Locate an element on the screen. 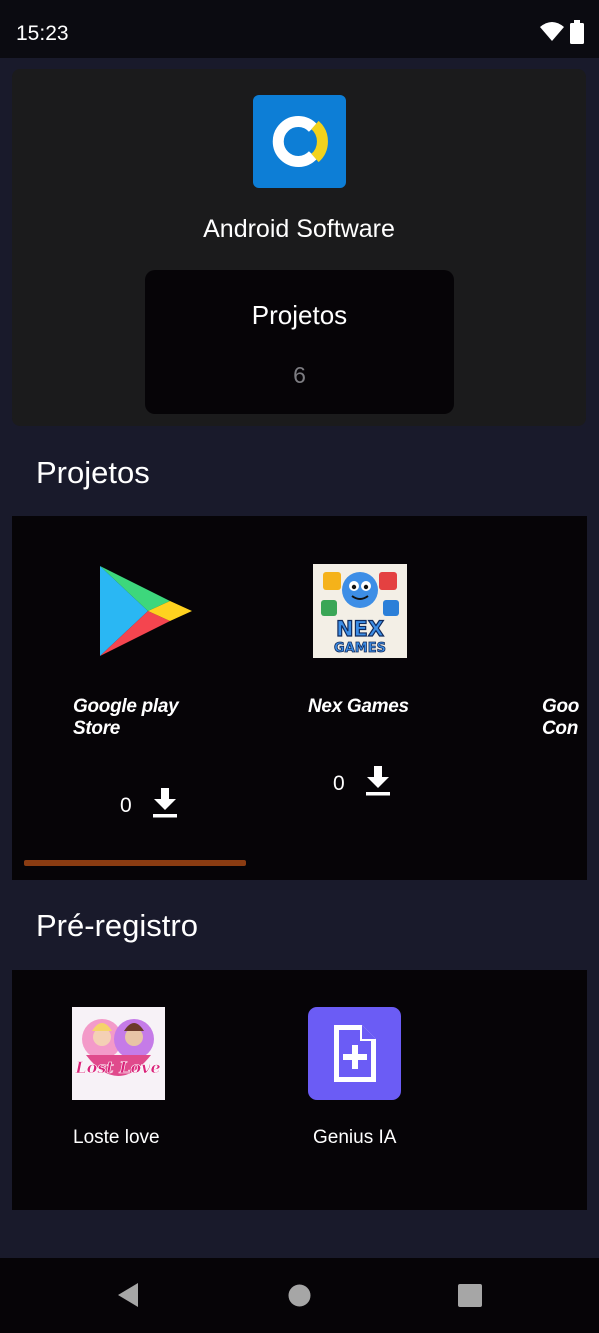 The image size is (599, 1333). logo-icon is located at coordinates (300, 141).